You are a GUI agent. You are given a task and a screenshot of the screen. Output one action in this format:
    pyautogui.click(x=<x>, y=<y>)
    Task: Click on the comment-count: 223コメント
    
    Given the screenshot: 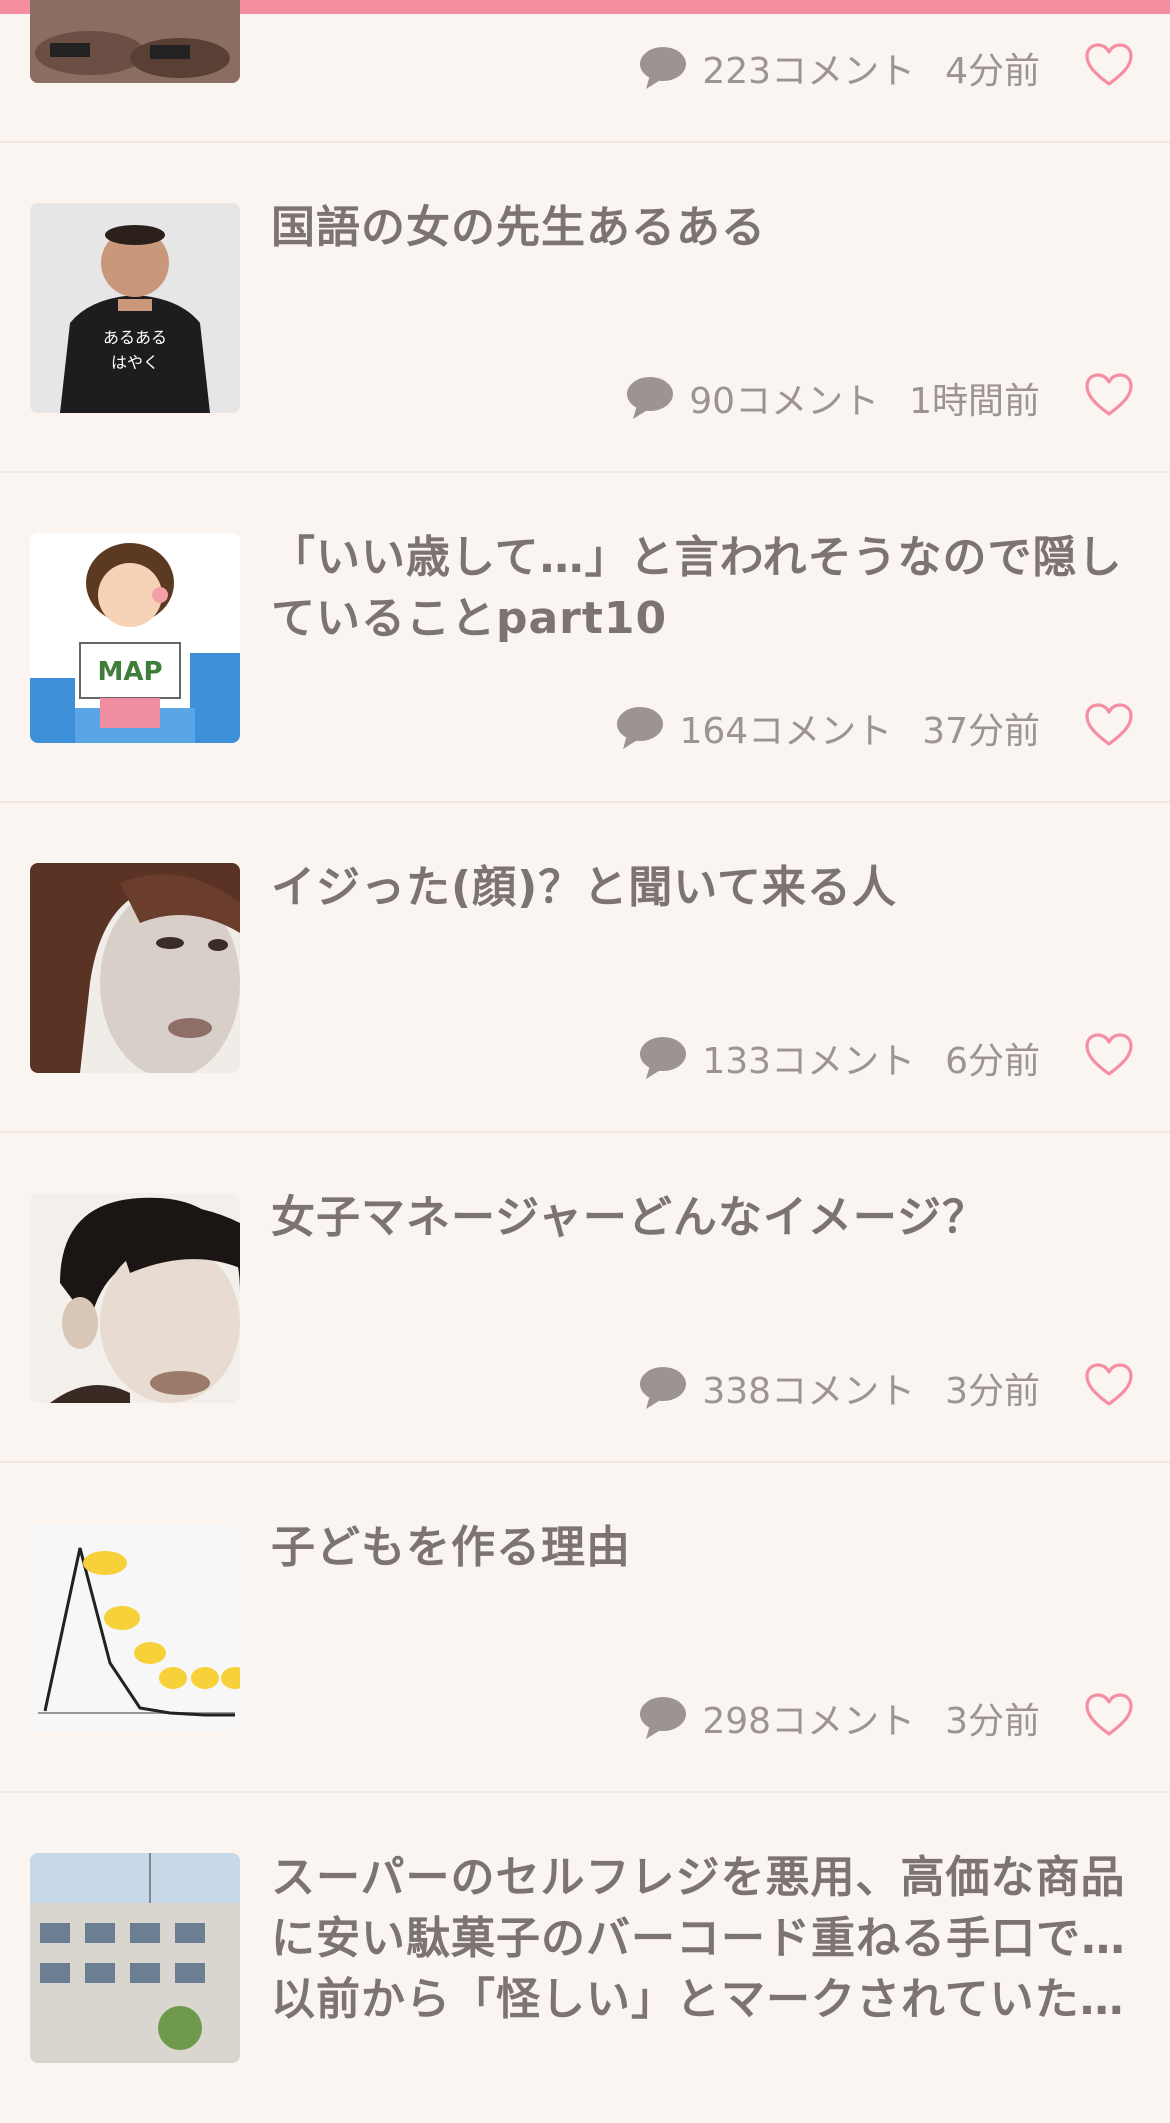 What is the action you would take?
    pyautogui.click(x=809, y=71)
    